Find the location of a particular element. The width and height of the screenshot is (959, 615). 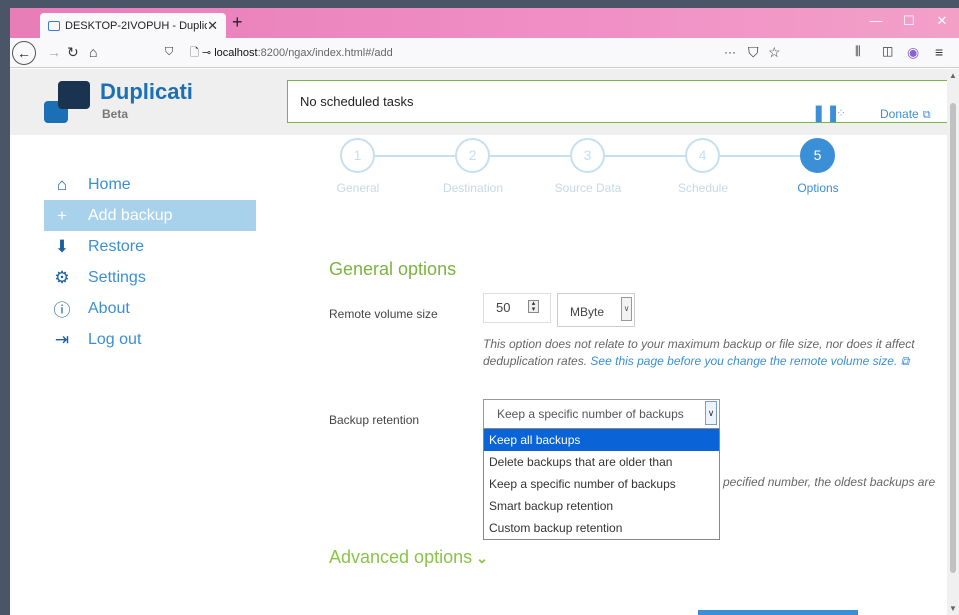

advanced-options-title: Advanced options is located at coordinates (401, 557).